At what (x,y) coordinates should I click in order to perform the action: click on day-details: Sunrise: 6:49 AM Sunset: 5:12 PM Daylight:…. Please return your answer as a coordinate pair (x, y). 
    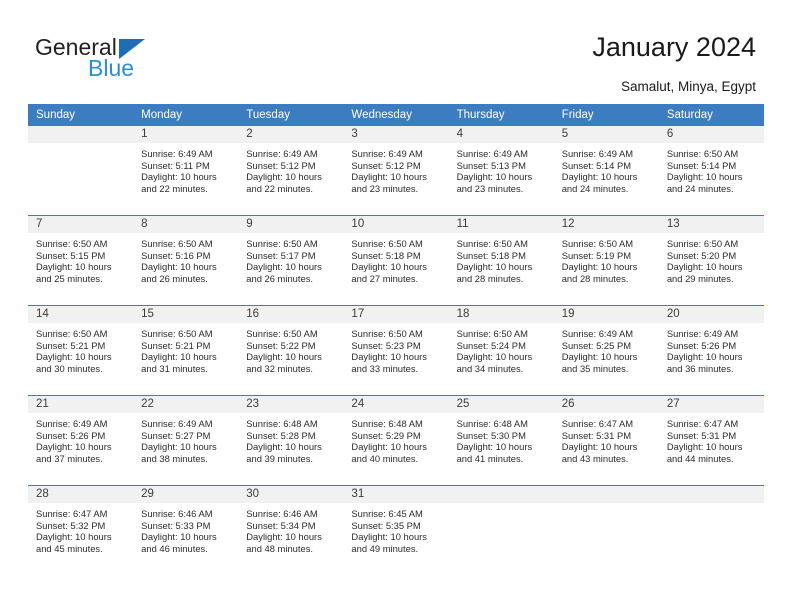
    Looking at the image, I should click on (395, 168).